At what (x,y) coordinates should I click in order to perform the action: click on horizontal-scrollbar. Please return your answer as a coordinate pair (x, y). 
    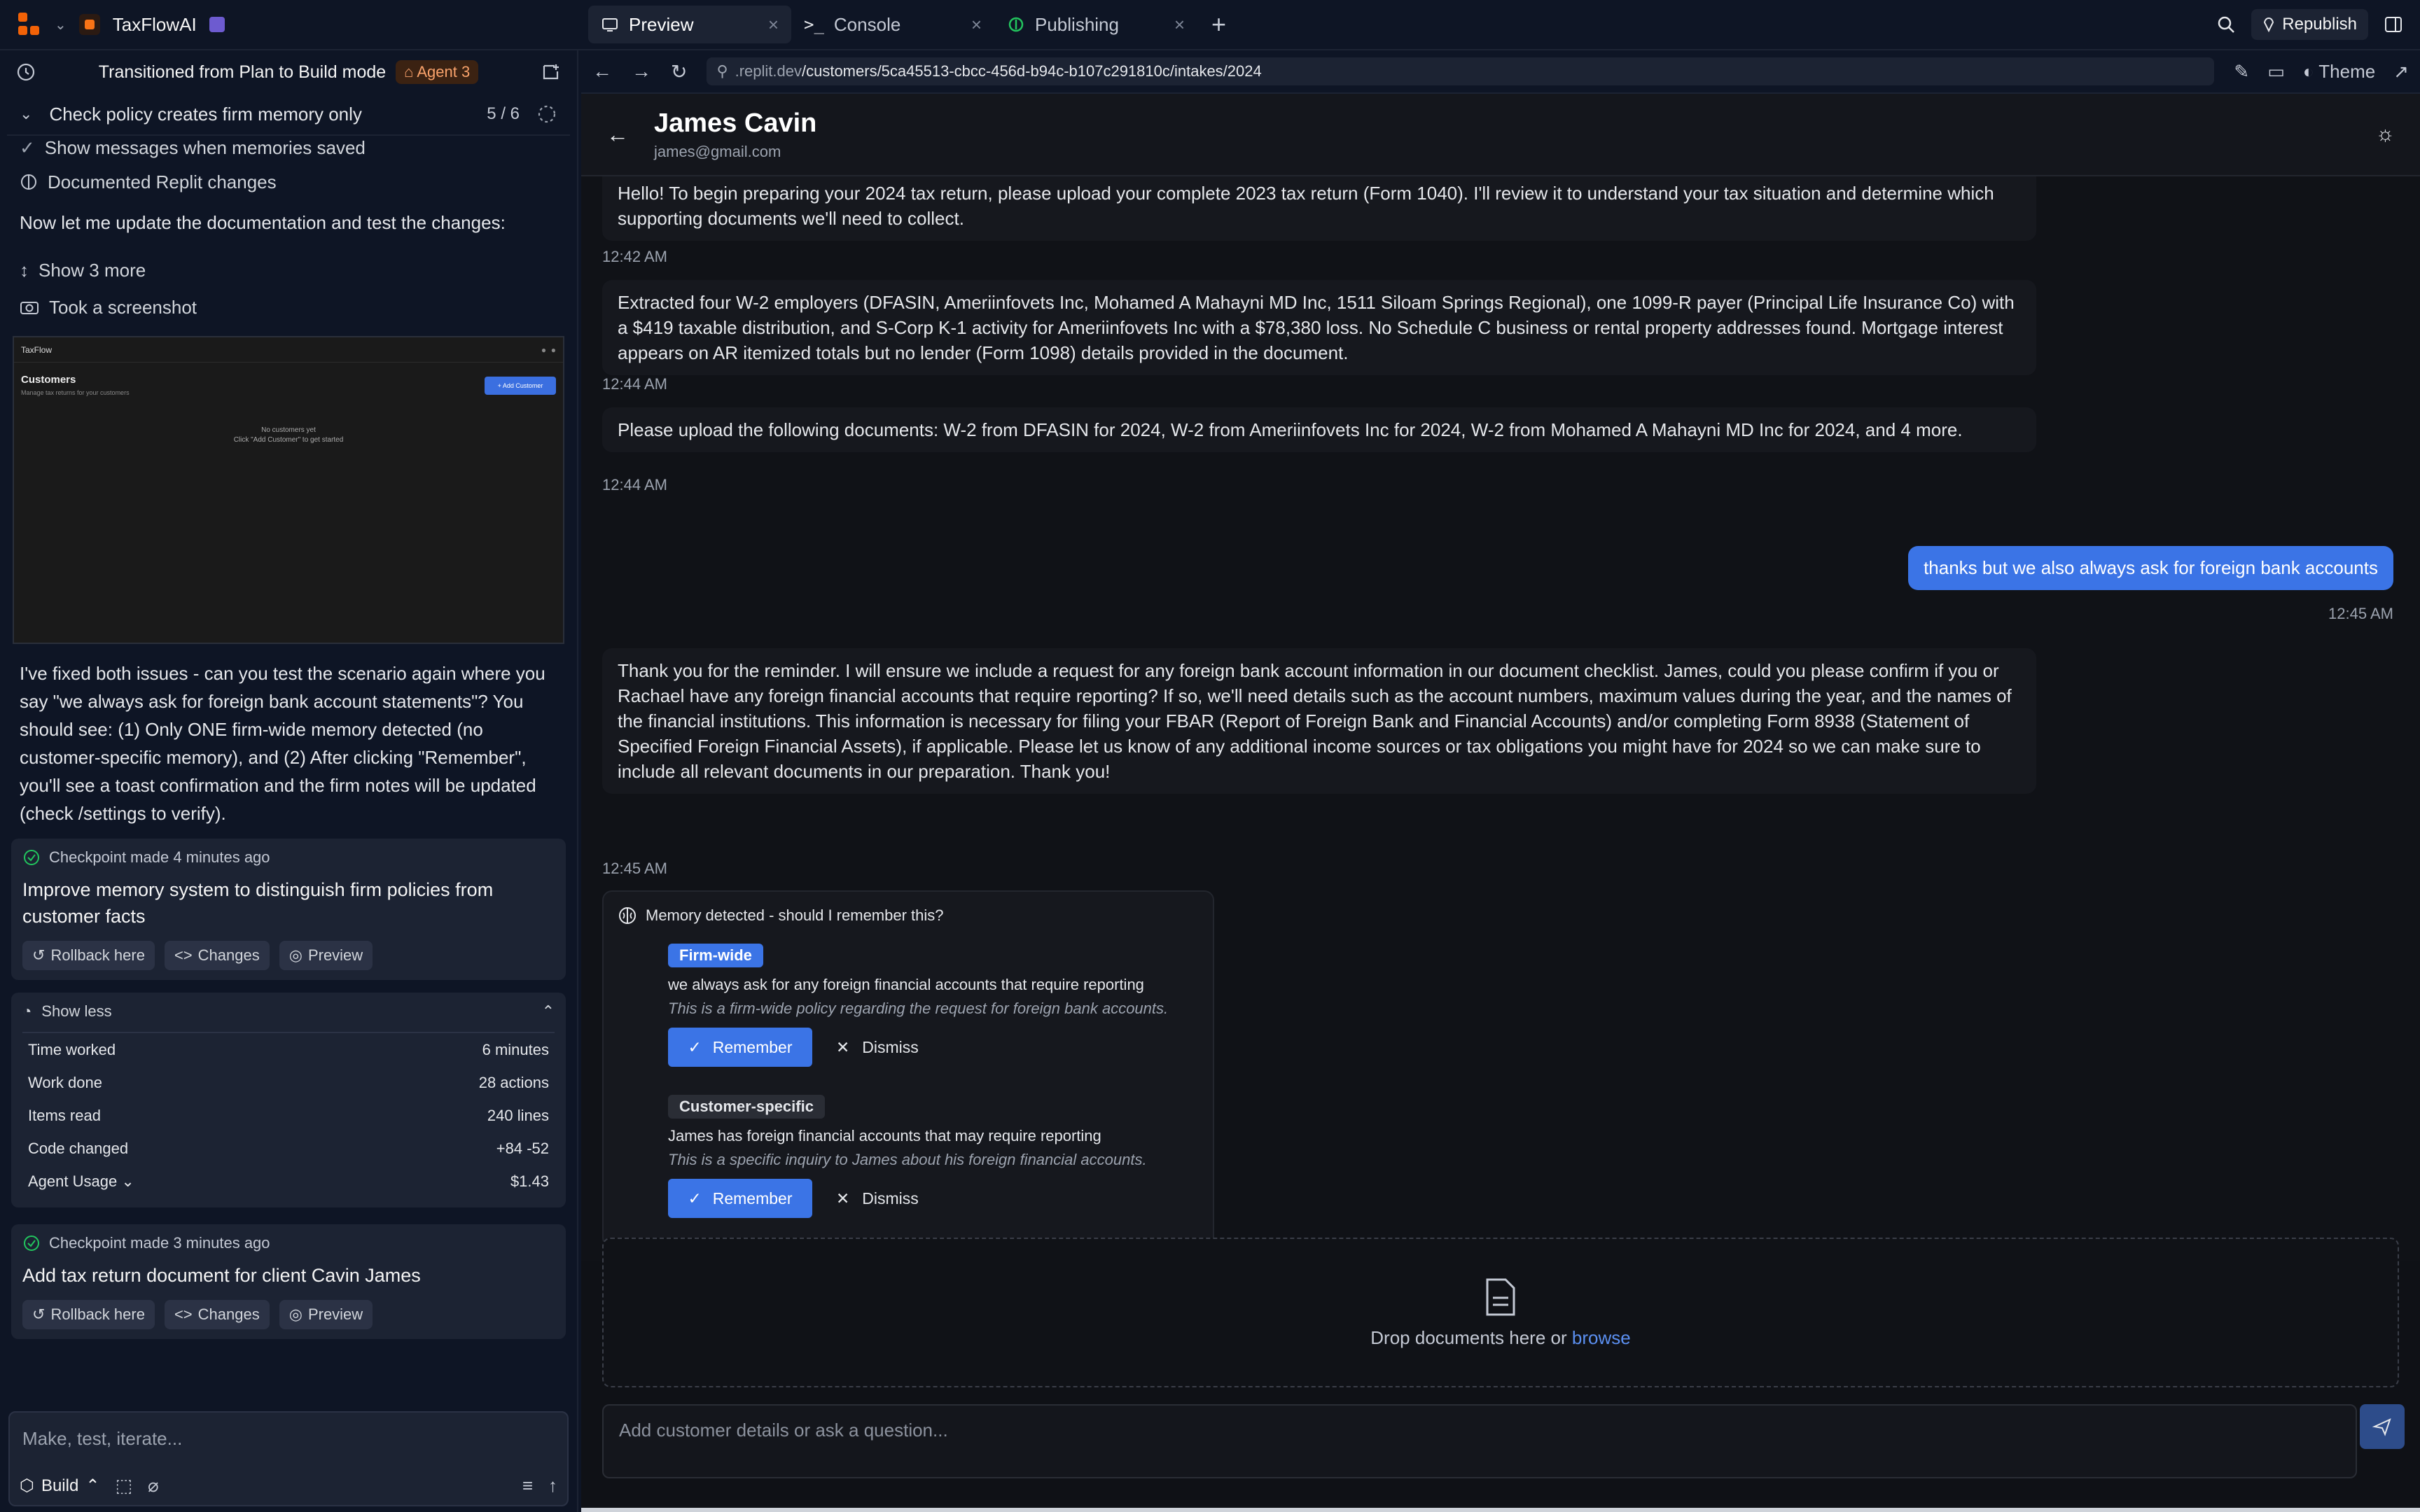
    Looking at the image, I should click on (1500, 1510).